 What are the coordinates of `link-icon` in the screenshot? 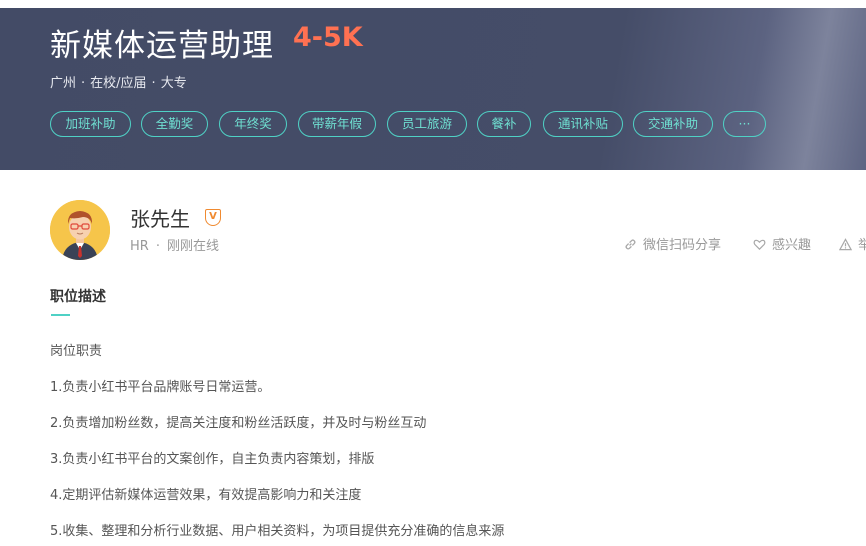 It's located at (630, 244).